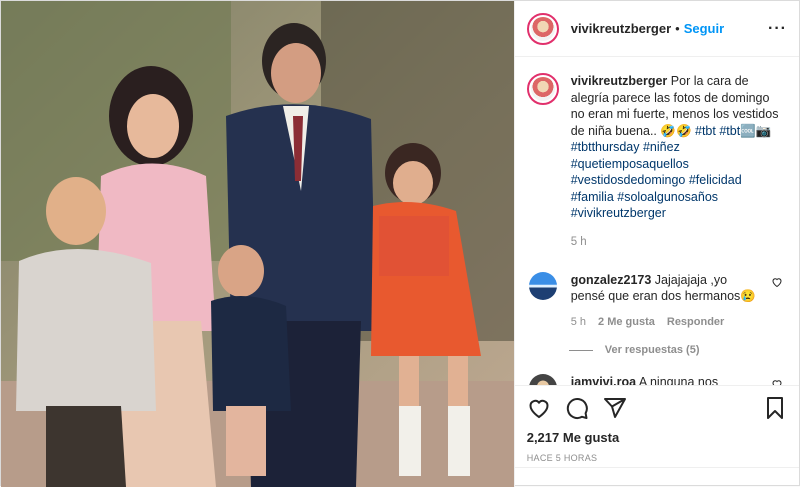  What do you see at coordinates (678, 242) in the screenshot?
I see `caption-time: 5 h` at bounding box center [678, 242].